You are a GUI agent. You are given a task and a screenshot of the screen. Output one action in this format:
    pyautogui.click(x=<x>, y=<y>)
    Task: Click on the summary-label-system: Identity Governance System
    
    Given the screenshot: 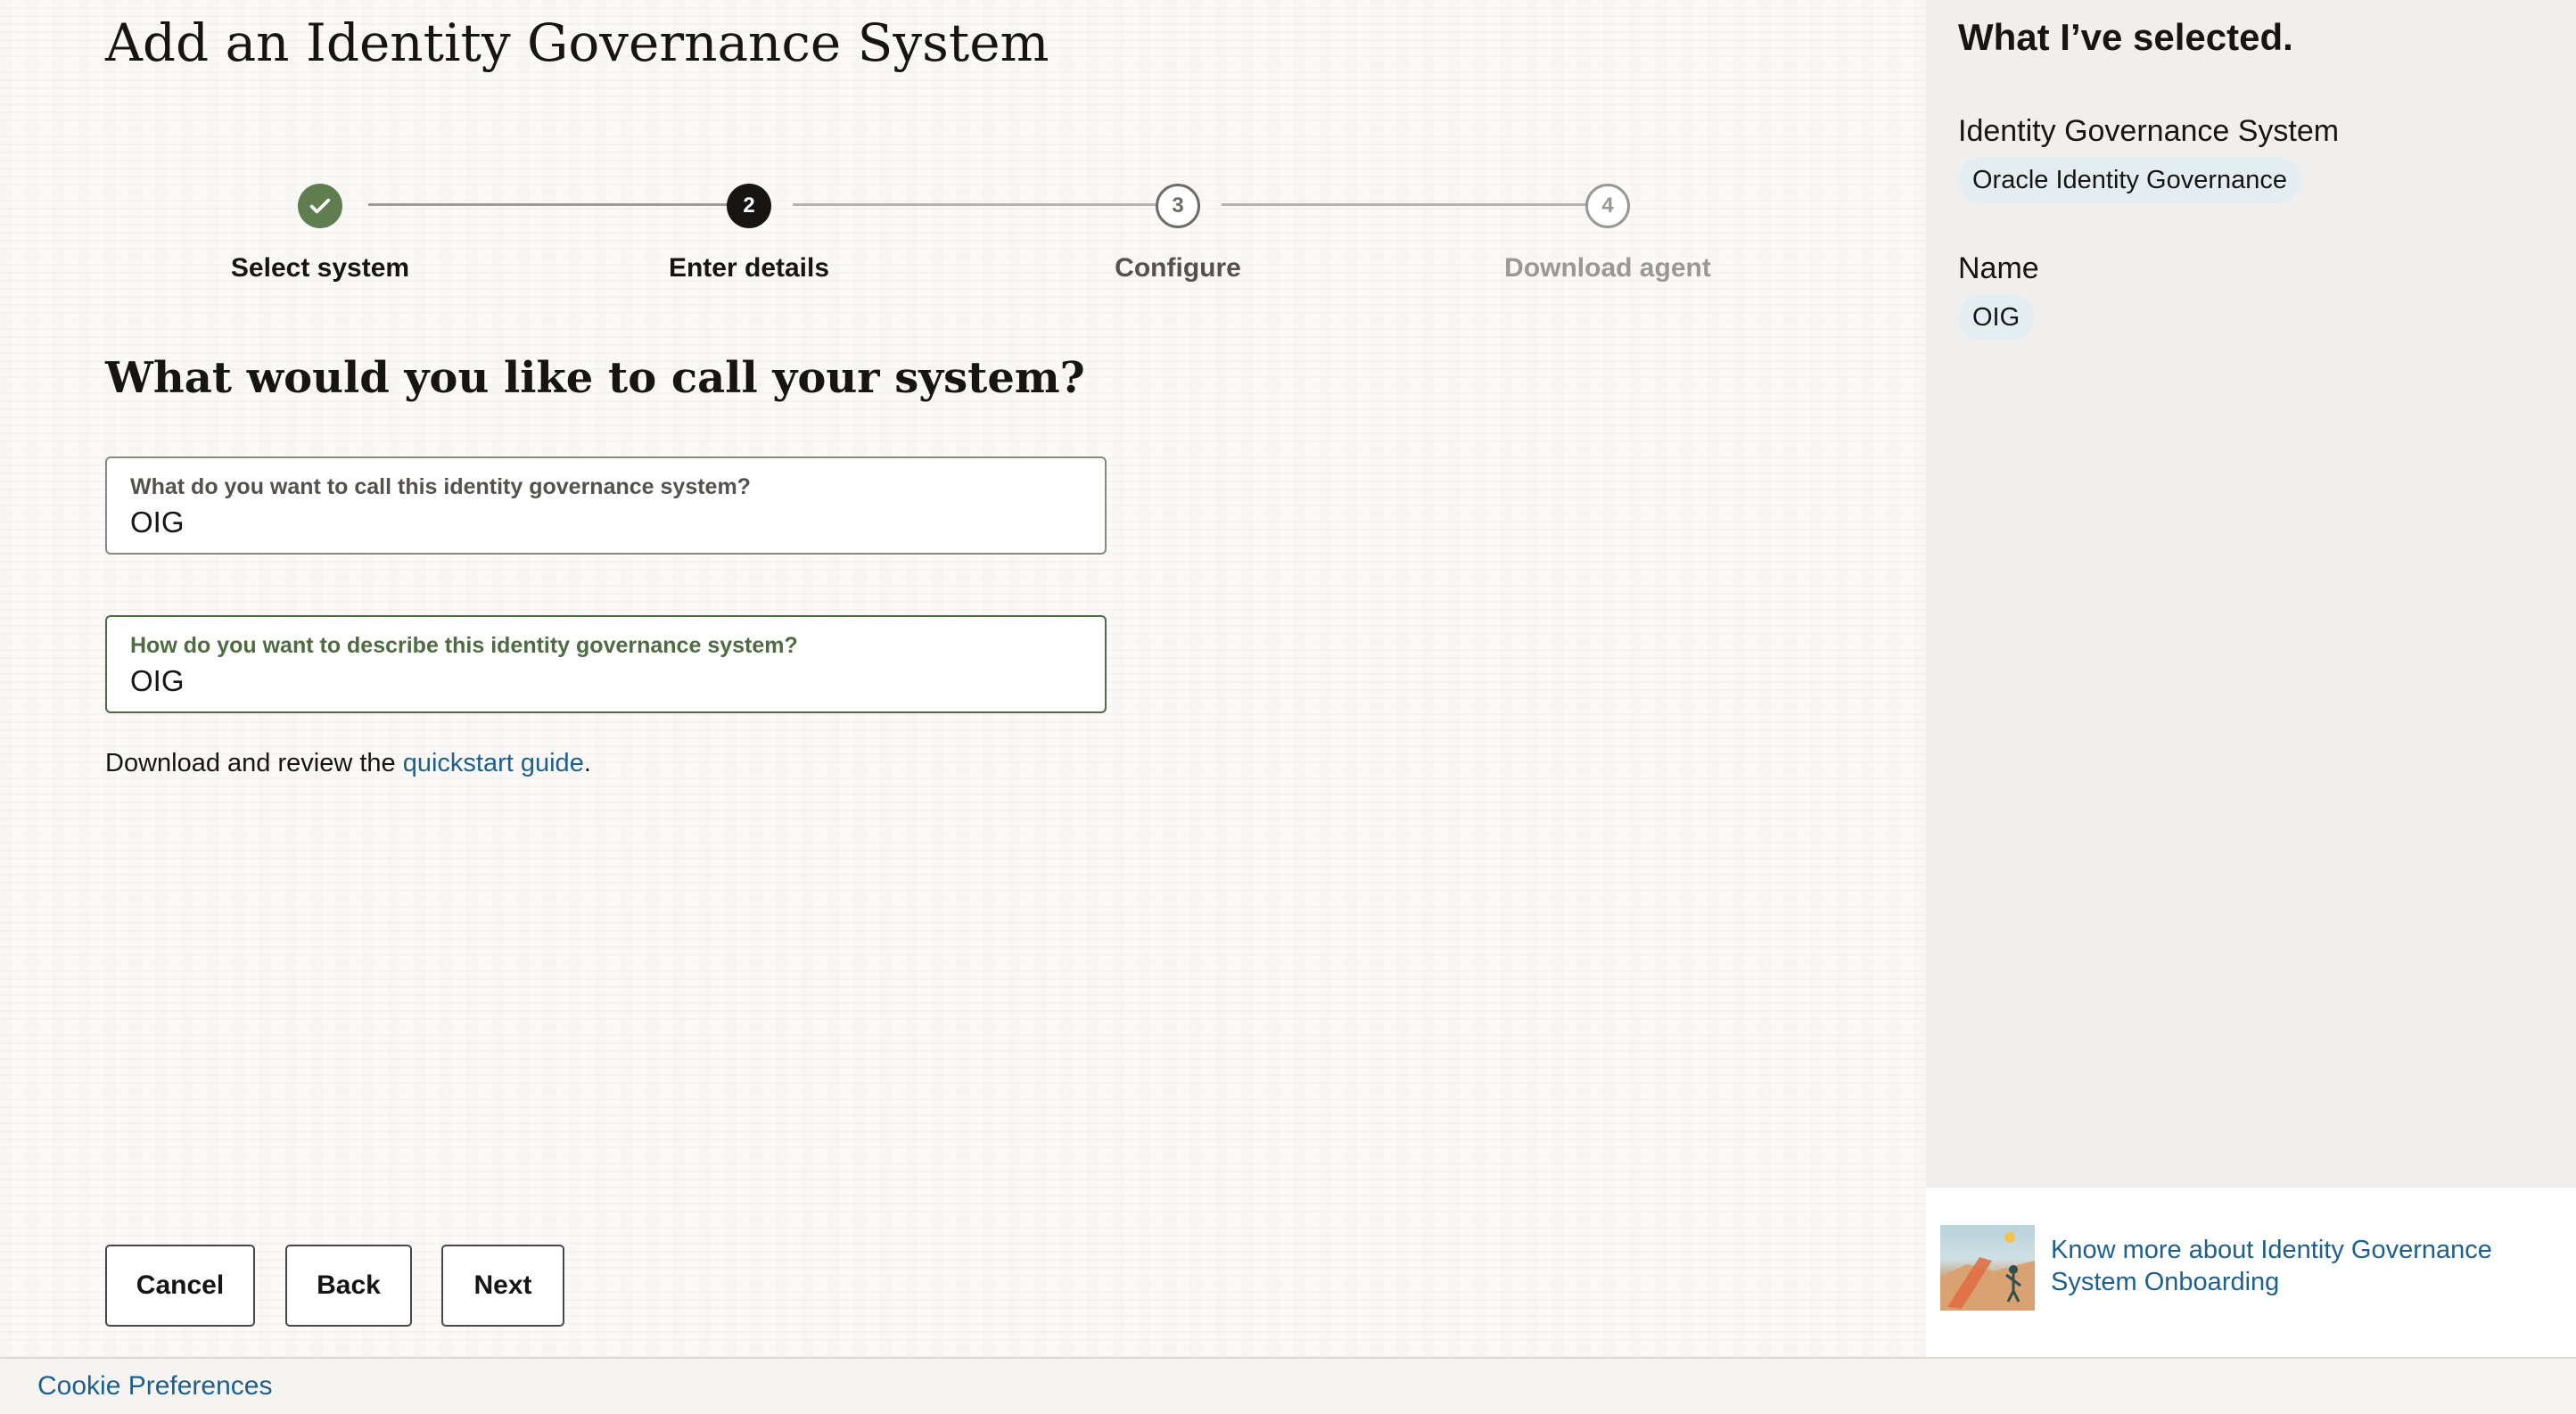 What is the action you would take?
    pyautogui.click(x=2149, y=131)
    